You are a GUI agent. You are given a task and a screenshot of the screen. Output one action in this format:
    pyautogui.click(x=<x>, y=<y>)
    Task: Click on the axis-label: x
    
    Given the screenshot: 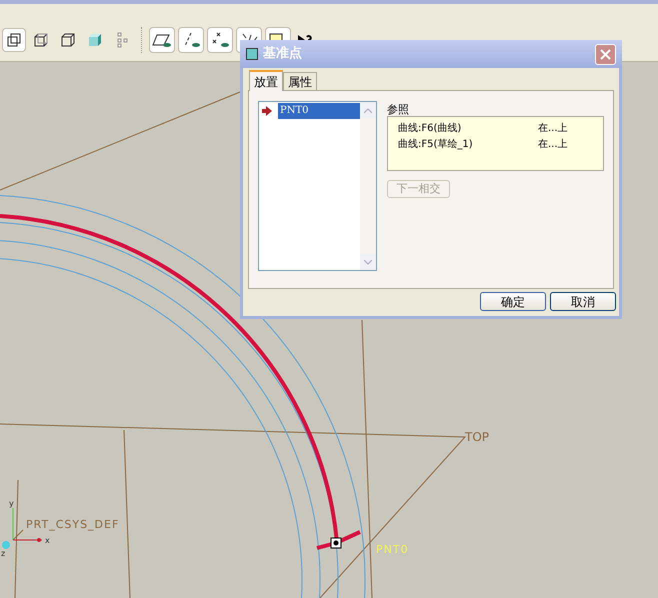 What is the action you would take?
    pyautogui.click(x=47, y=540)
    